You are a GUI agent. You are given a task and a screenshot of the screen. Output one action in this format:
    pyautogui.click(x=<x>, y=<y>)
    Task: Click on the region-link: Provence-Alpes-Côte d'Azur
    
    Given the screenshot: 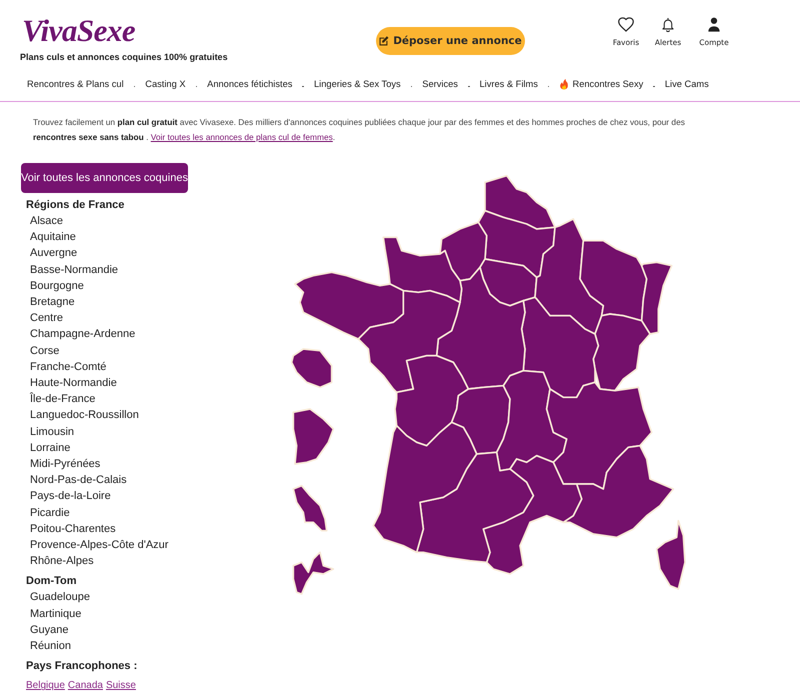 What is the action you would take?
    pyautogui.click(x=94, y=545)
    